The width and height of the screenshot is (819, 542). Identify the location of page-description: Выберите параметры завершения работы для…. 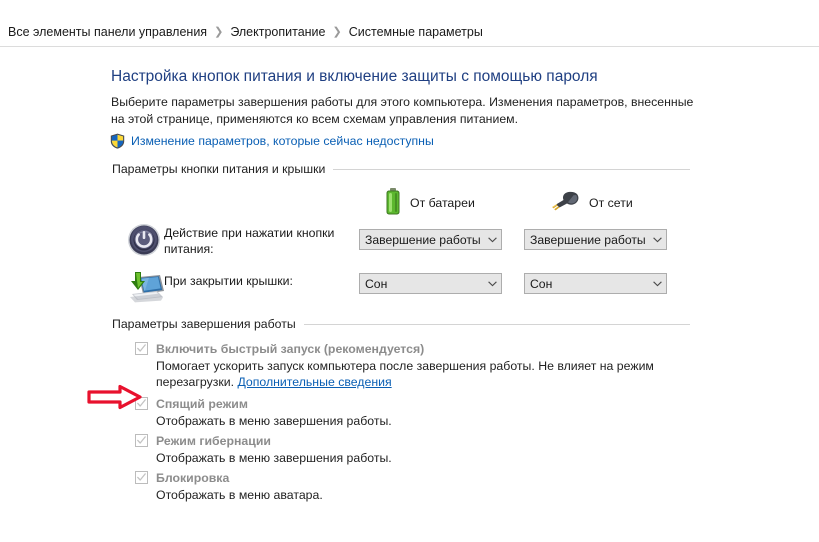
(402, 110).